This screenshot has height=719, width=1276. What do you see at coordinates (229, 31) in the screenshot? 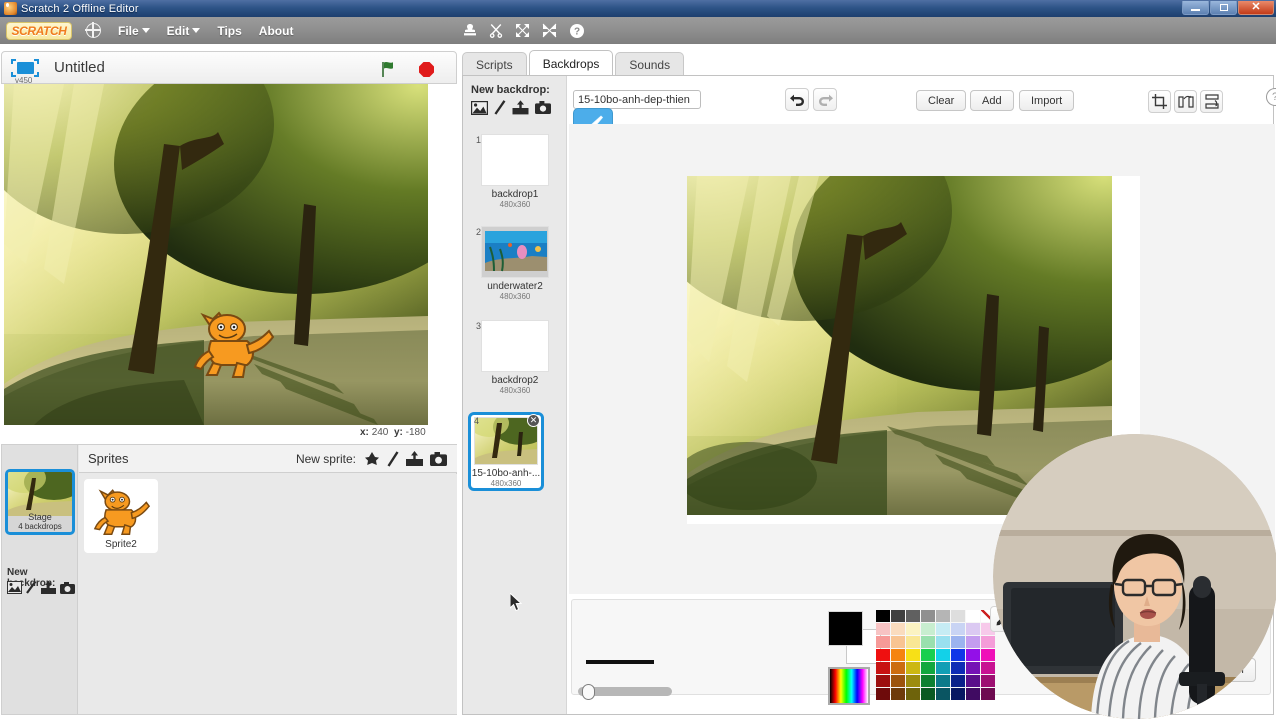
I see `menu-tips: Tips` at bounding box center [229, 31].